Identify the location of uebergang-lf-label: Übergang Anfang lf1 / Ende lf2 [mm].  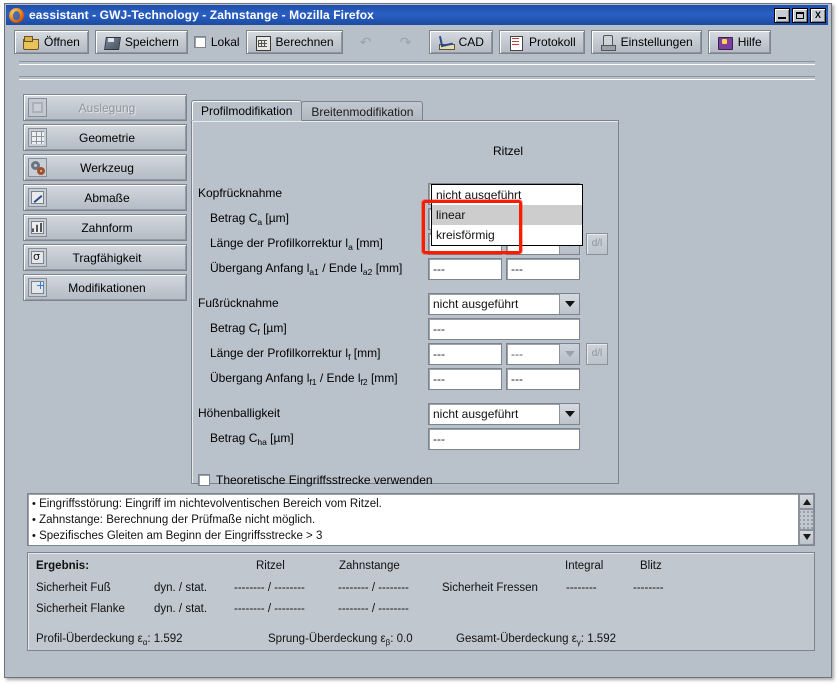
(304, 379).